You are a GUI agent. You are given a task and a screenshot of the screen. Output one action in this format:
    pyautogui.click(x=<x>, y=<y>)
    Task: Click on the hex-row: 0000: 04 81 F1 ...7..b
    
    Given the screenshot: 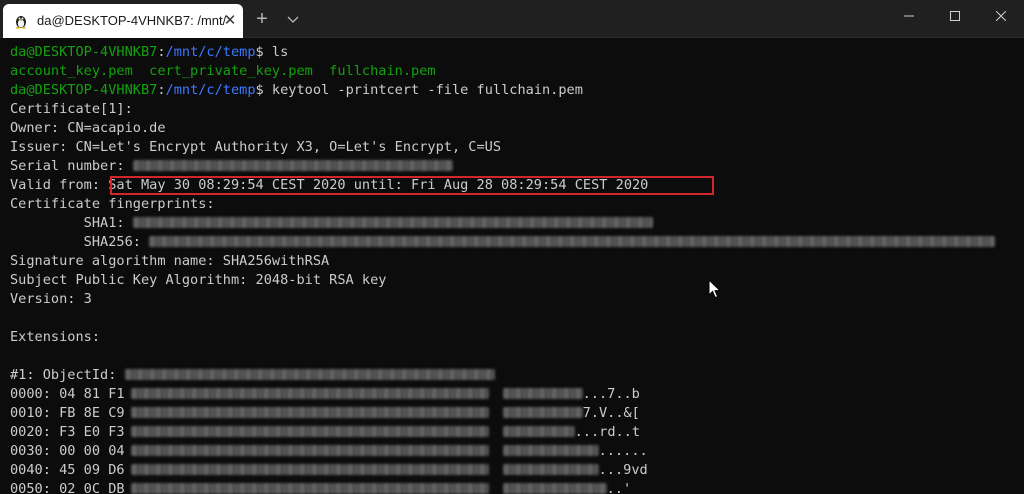 What is the action you would take?
    pyautogui.click(x=325, y=394)
    